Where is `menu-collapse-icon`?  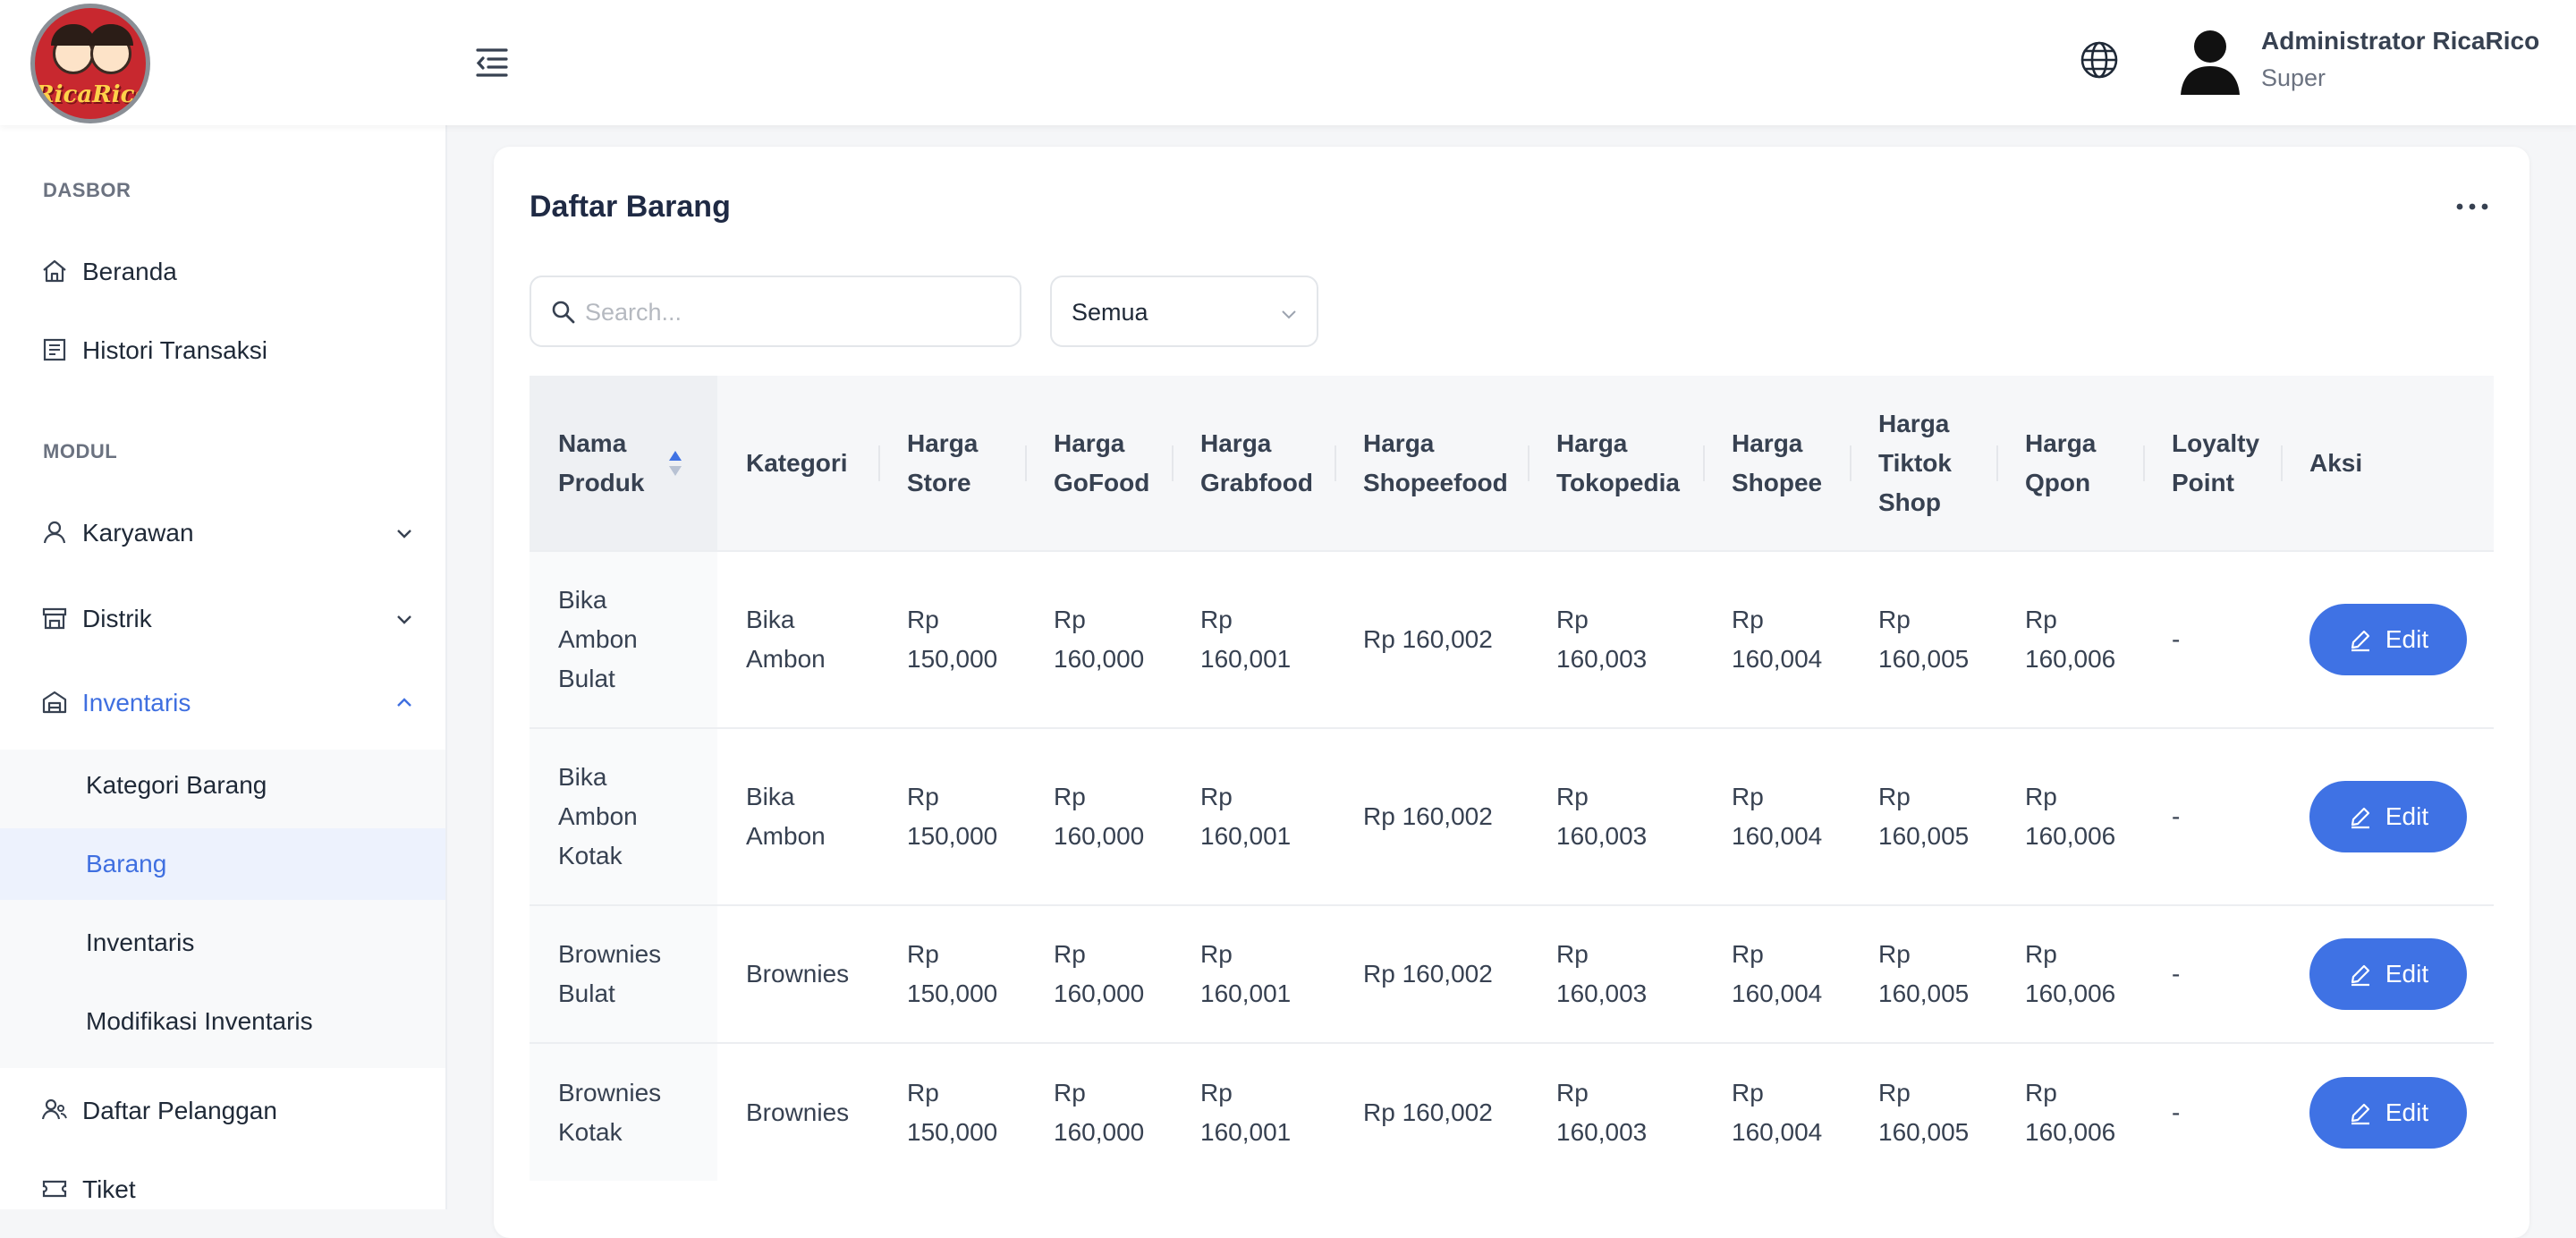 menu-collapse-icon is located at coordinates (491, 62).